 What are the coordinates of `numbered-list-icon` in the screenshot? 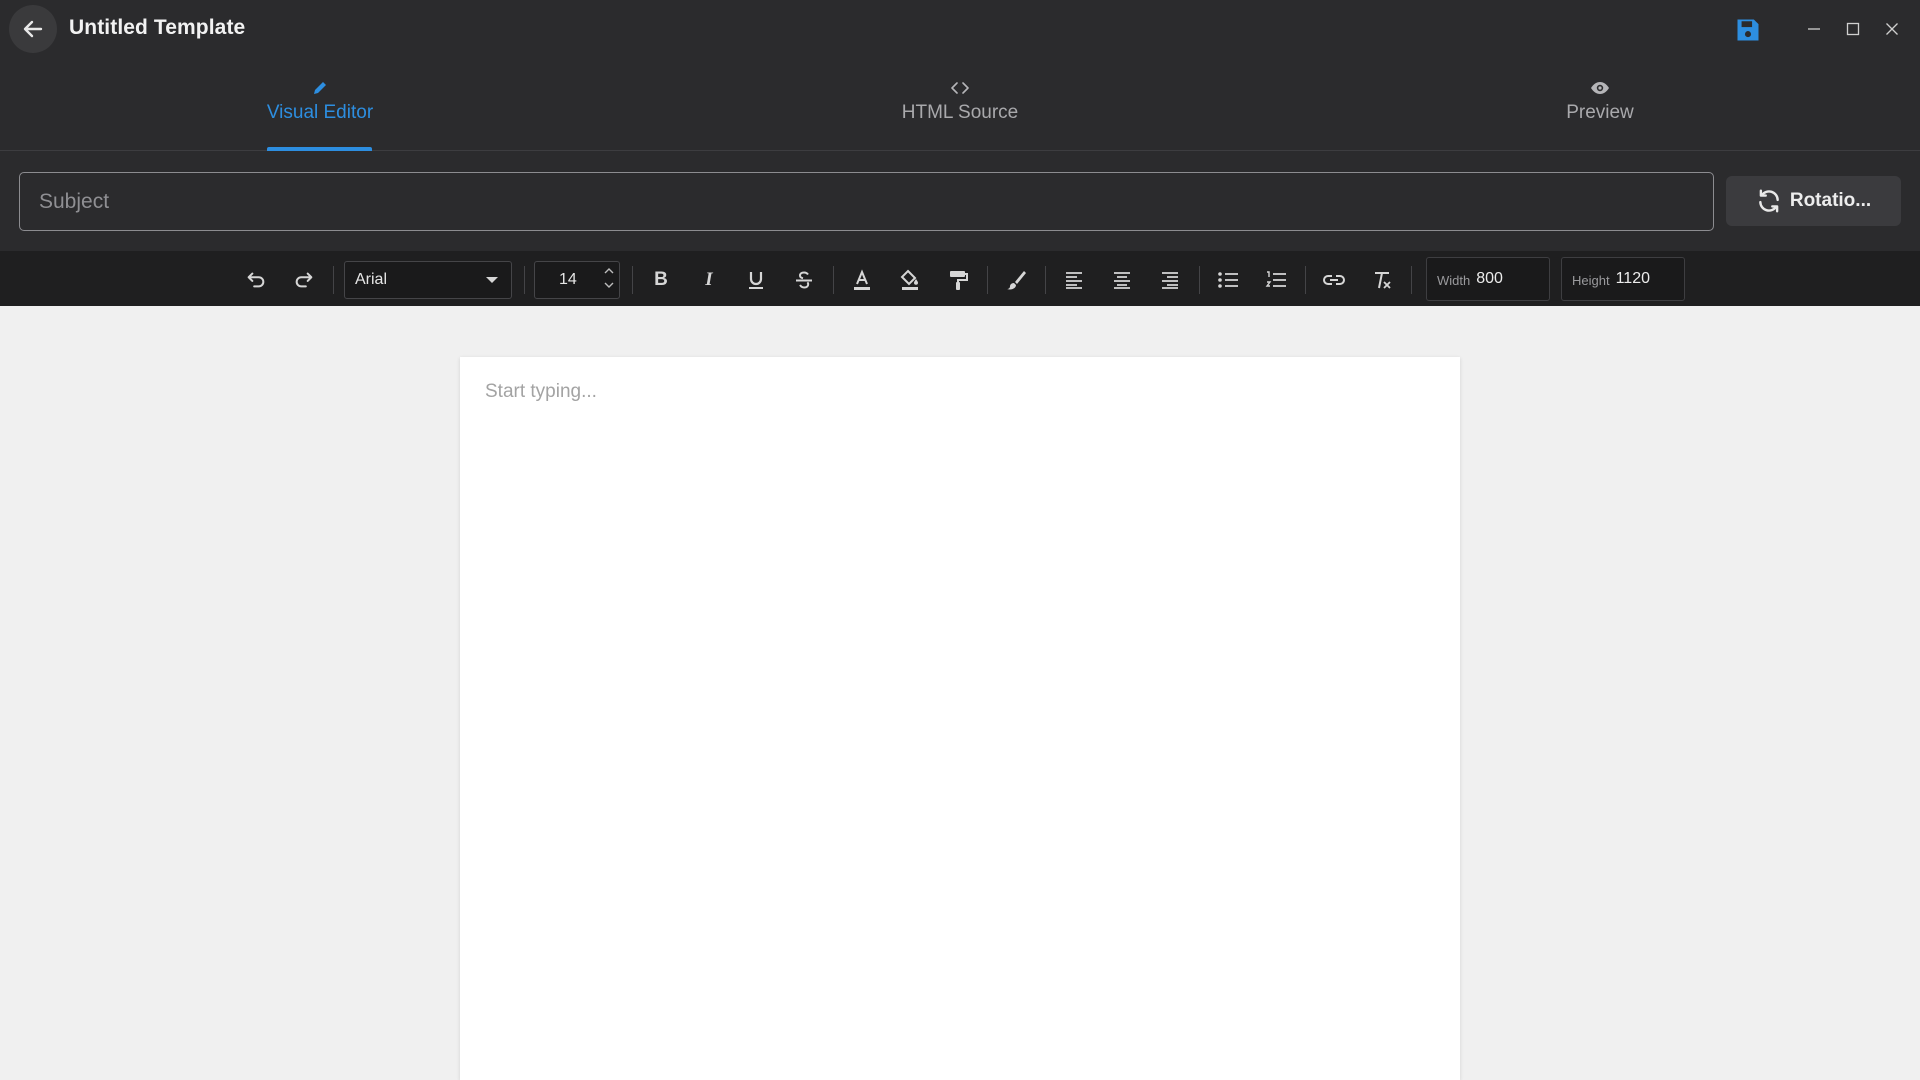 It's located at (1275, 279).